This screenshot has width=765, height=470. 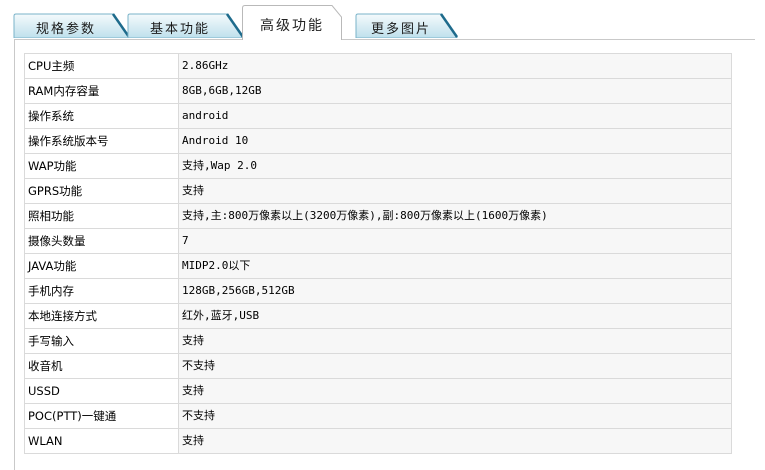 I want to click on spec-value: Android 10, so click(x=455, y=141).